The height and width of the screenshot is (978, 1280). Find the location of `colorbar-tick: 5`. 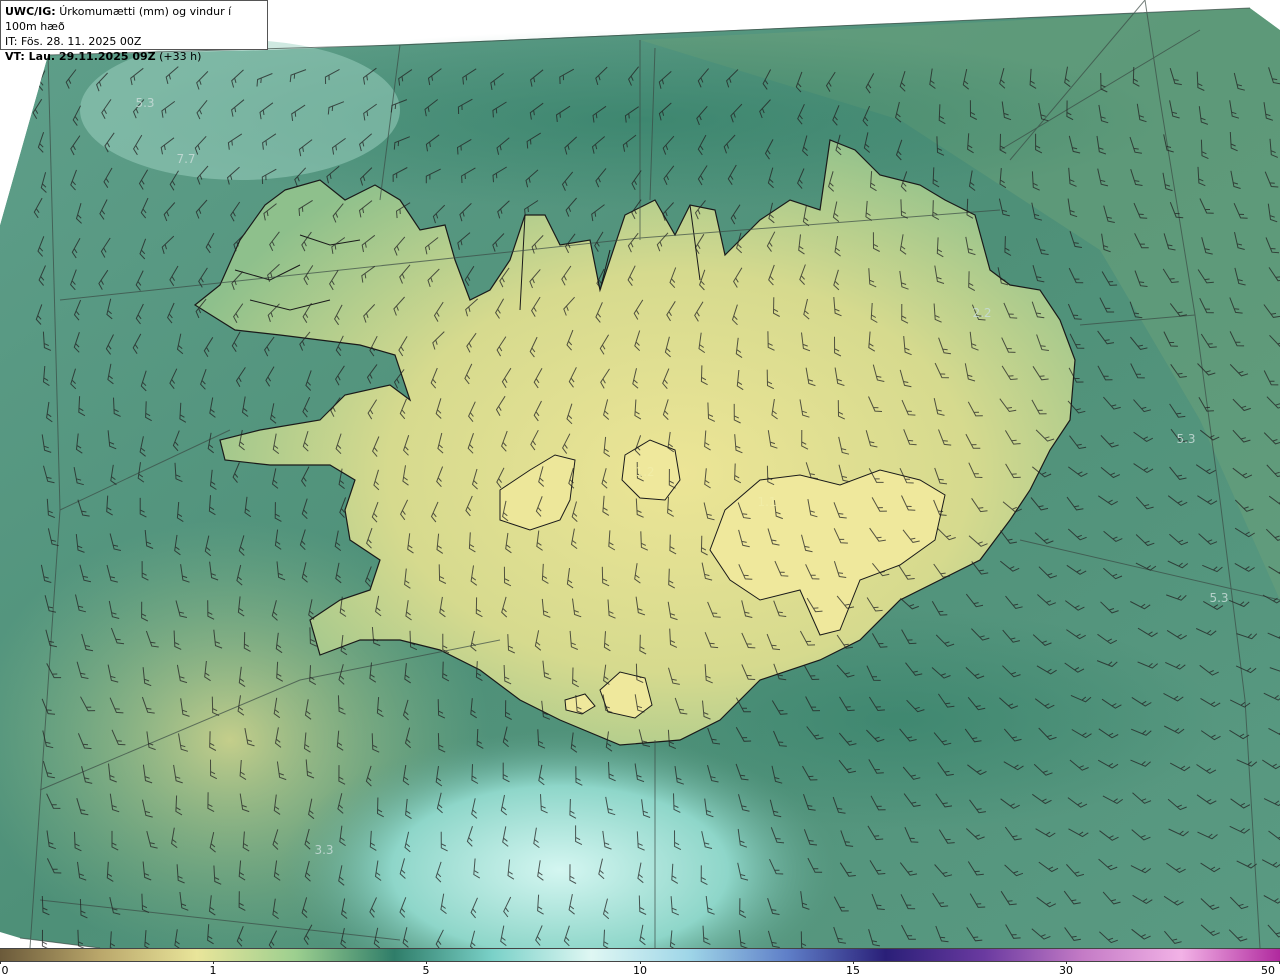

colorbar-tick: 5 is located at coordinates (426, 970).